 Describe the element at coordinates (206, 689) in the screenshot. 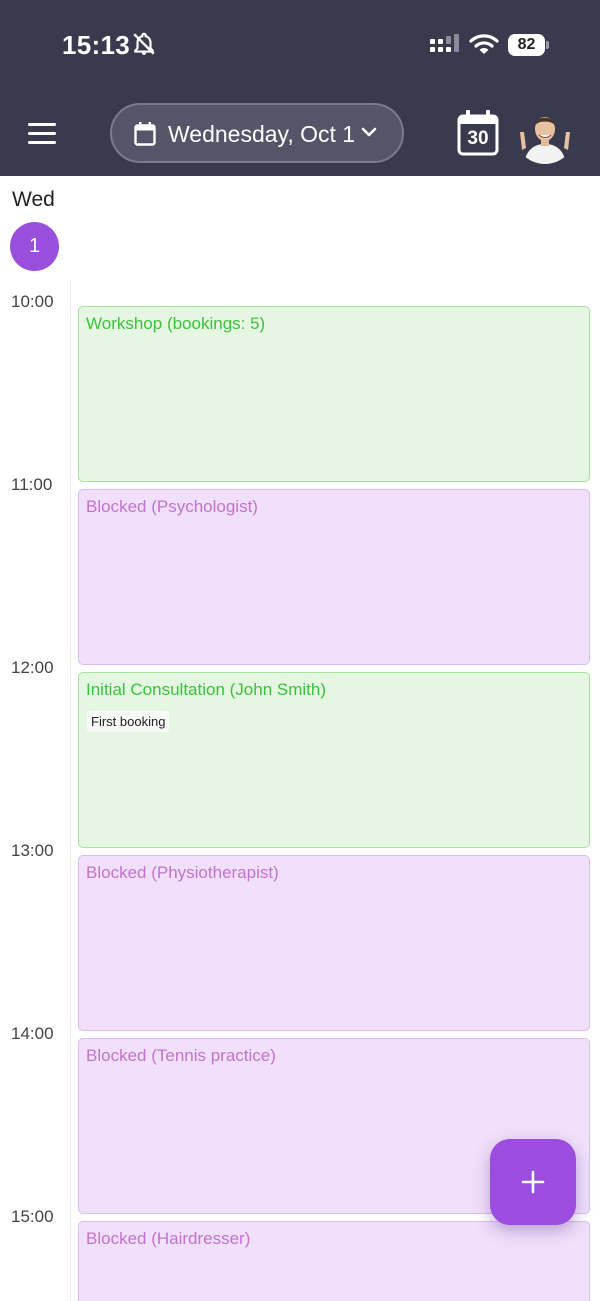

I see `event-title: Initial Consultation (John Smith)` at that location.